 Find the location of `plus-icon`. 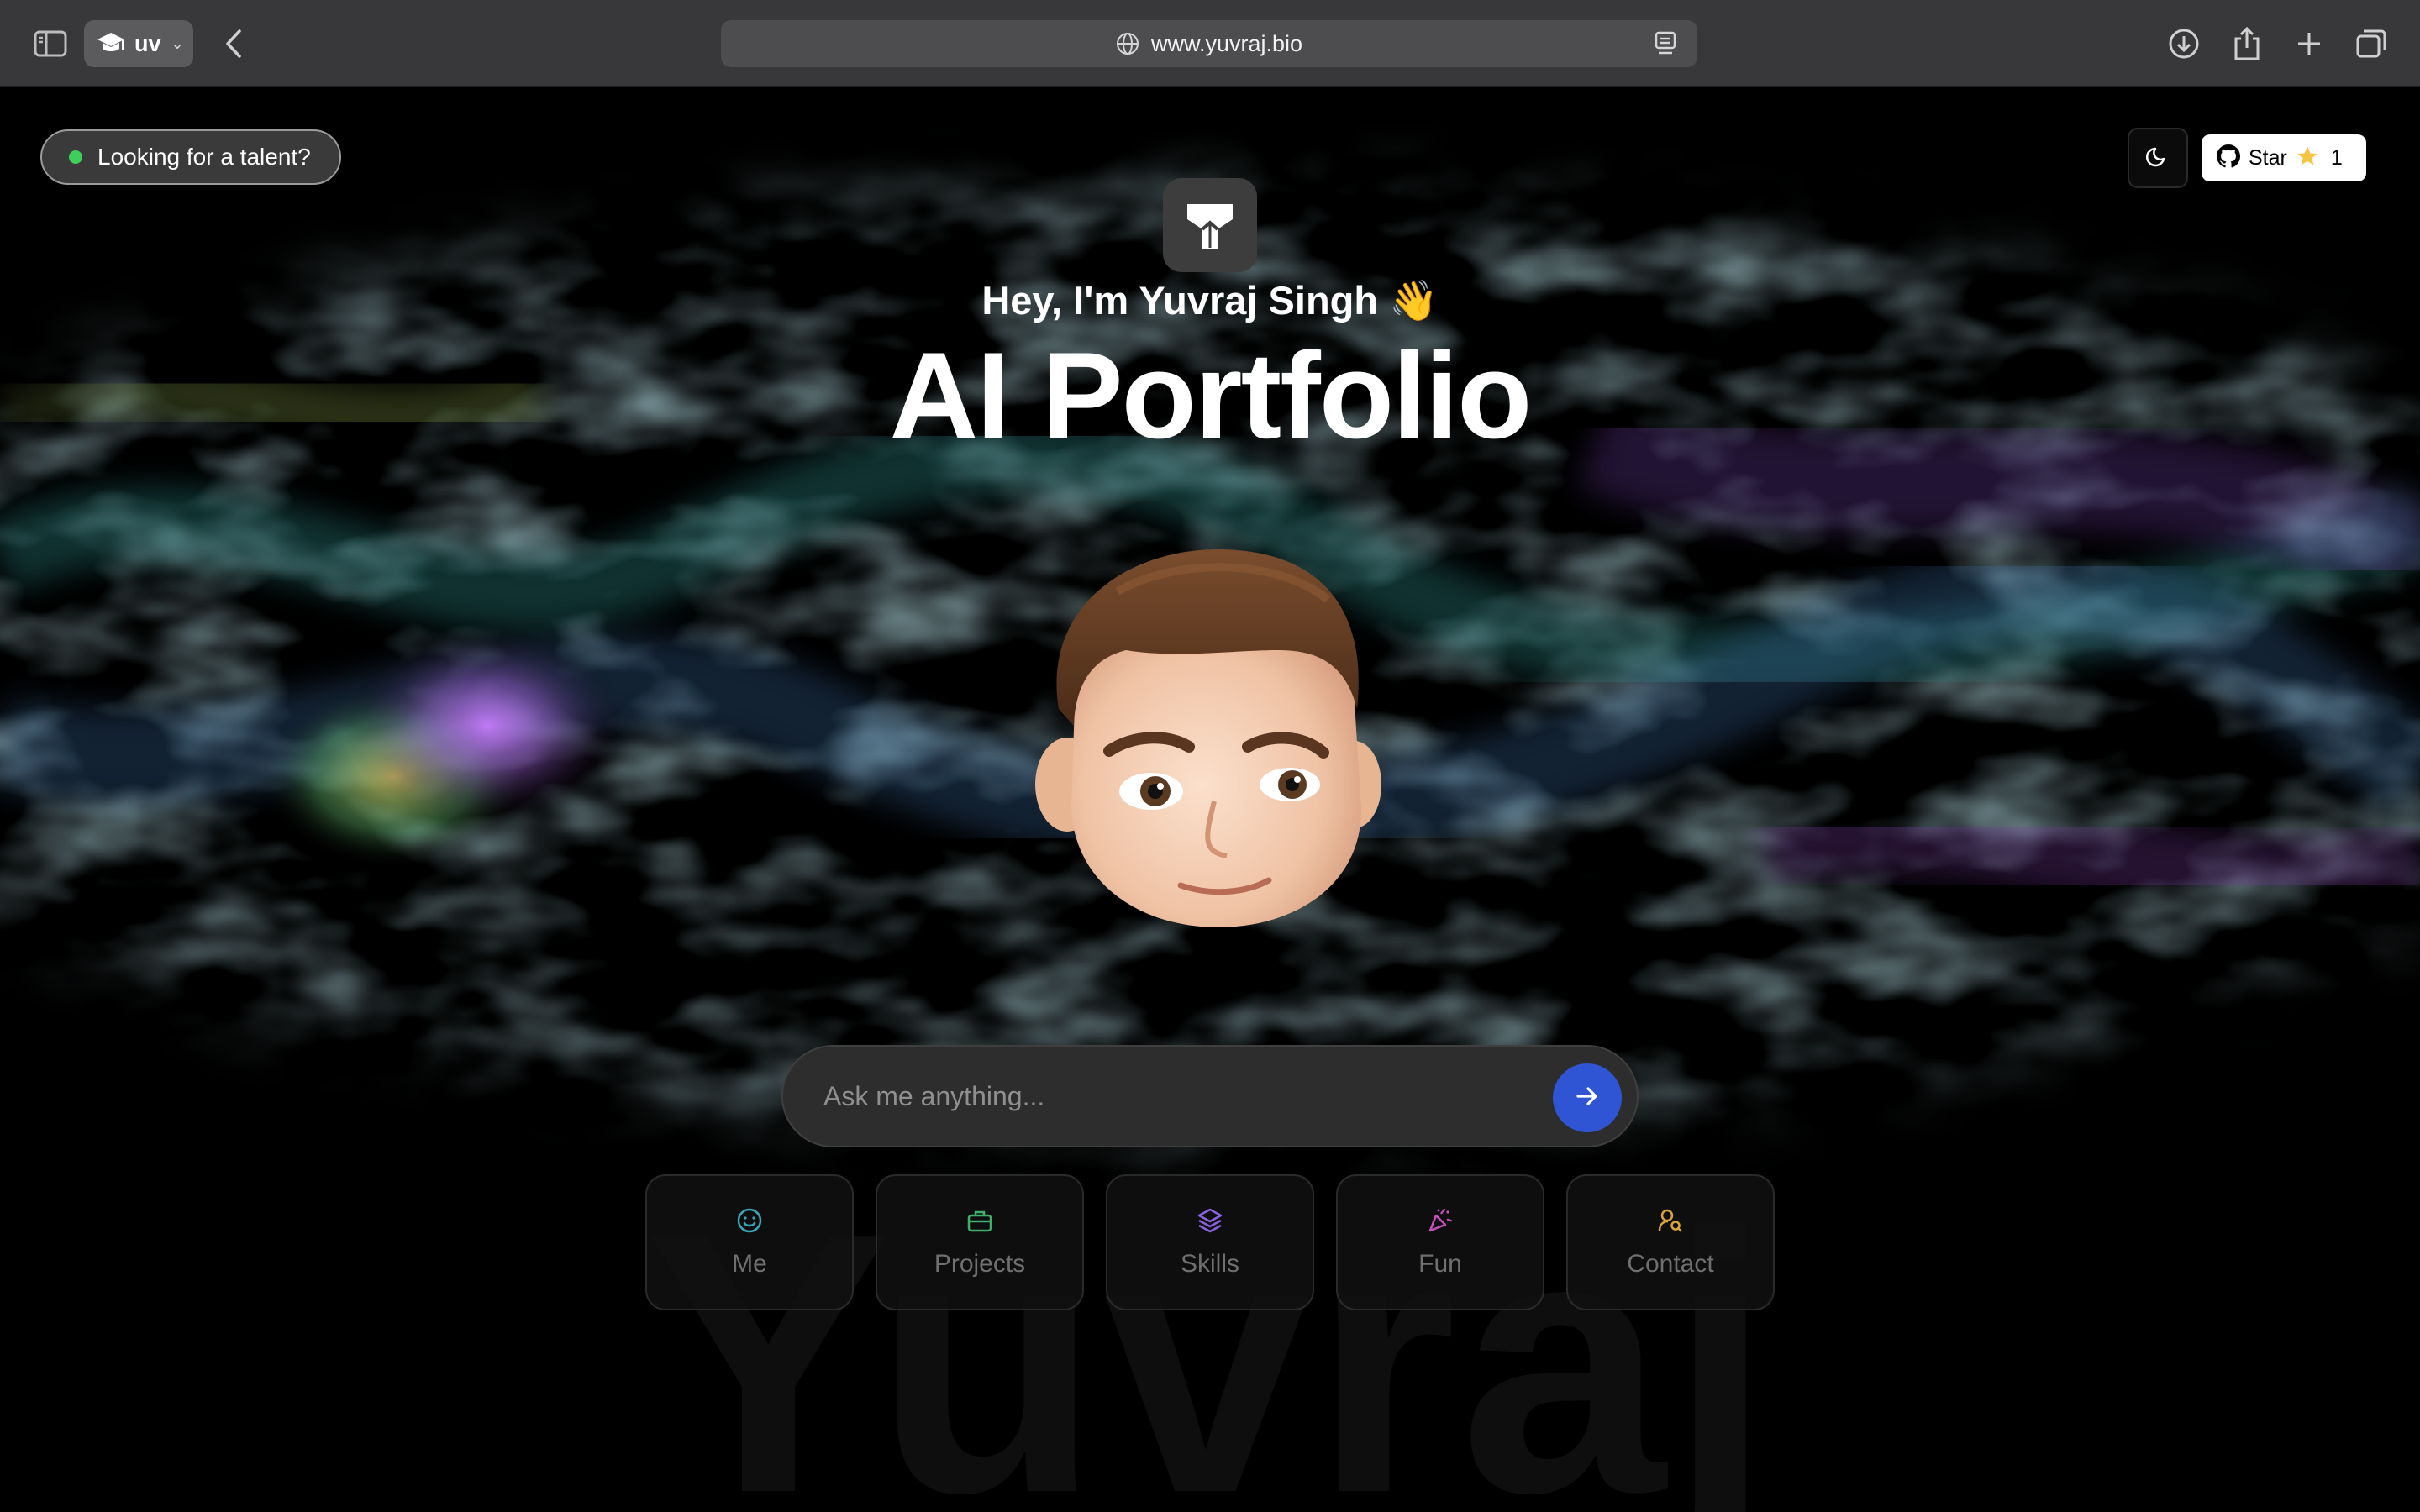

plus-icon is located at coordinates (2309, 44).